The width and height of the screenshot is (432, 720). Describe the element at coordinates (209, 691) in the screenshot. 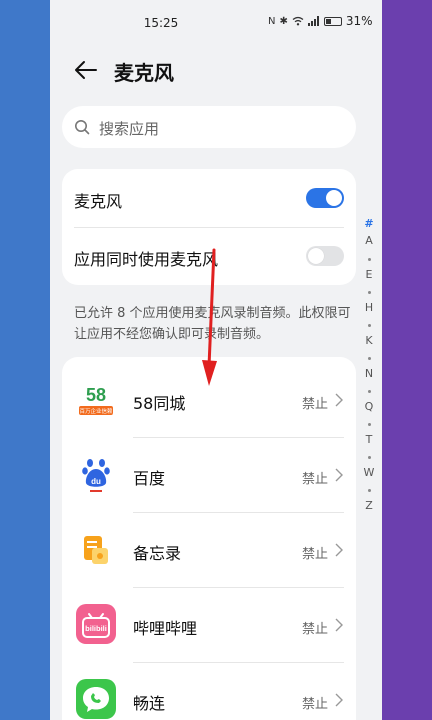

I see `app-row-changlian: 畅连 禁止` at that location.